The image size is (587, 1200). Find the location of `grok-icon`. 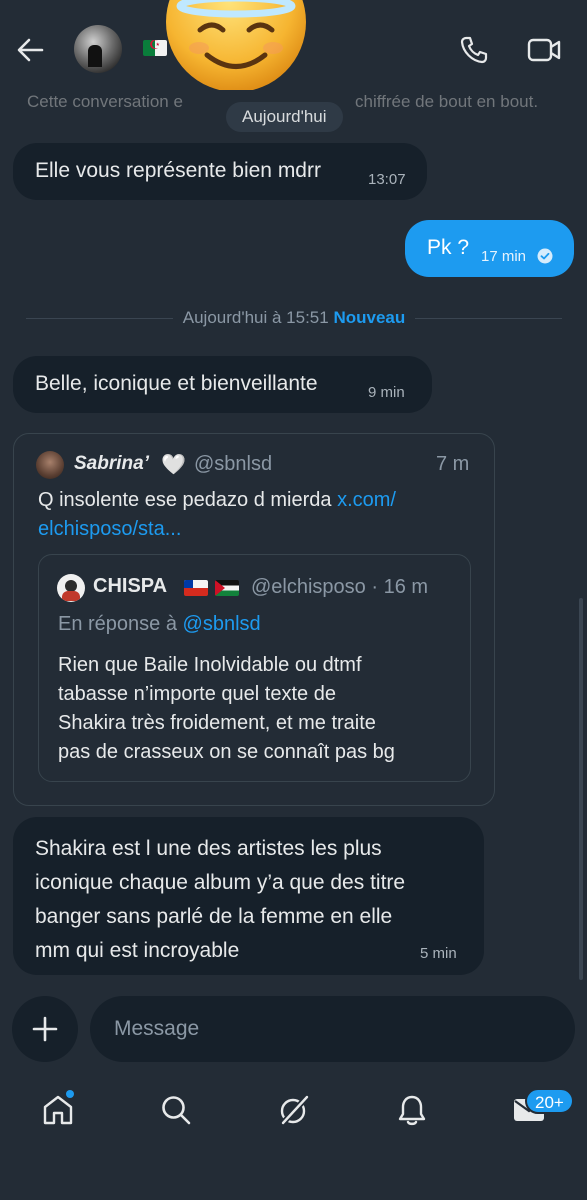

grok-icon is located at coordinates (295, 1110).